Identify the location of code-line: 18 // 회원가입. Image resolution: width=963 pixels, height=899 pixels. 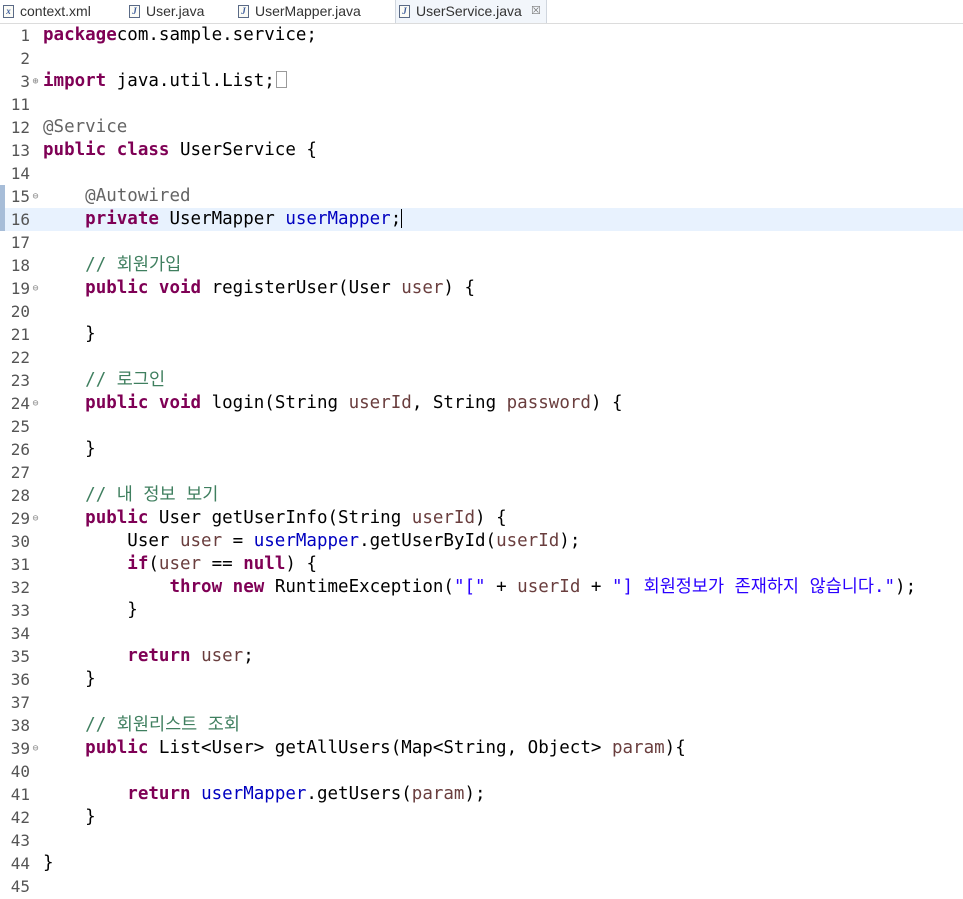
(481, 265).